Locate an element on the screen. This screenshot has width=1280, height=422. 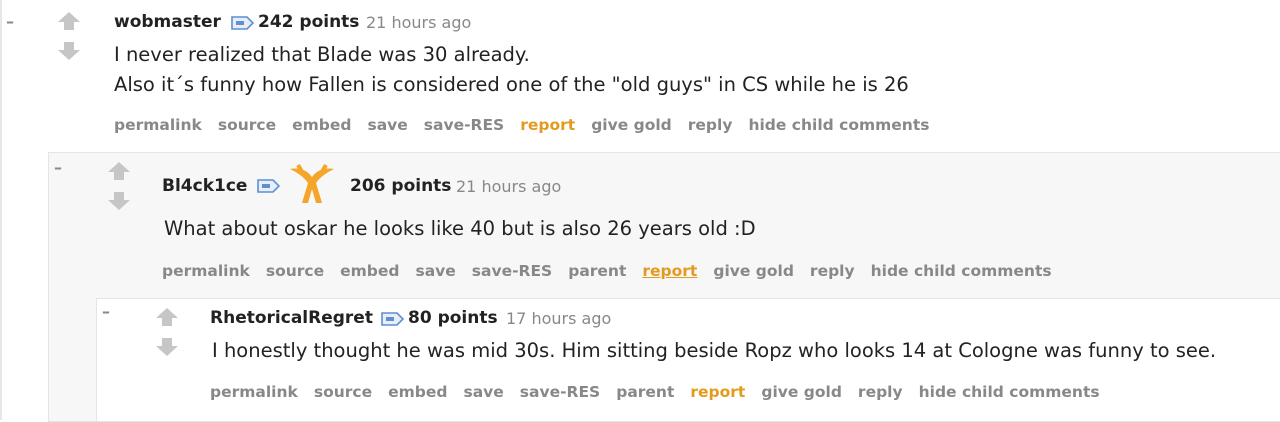
score: 80 points is located at coordinates (453, 318).